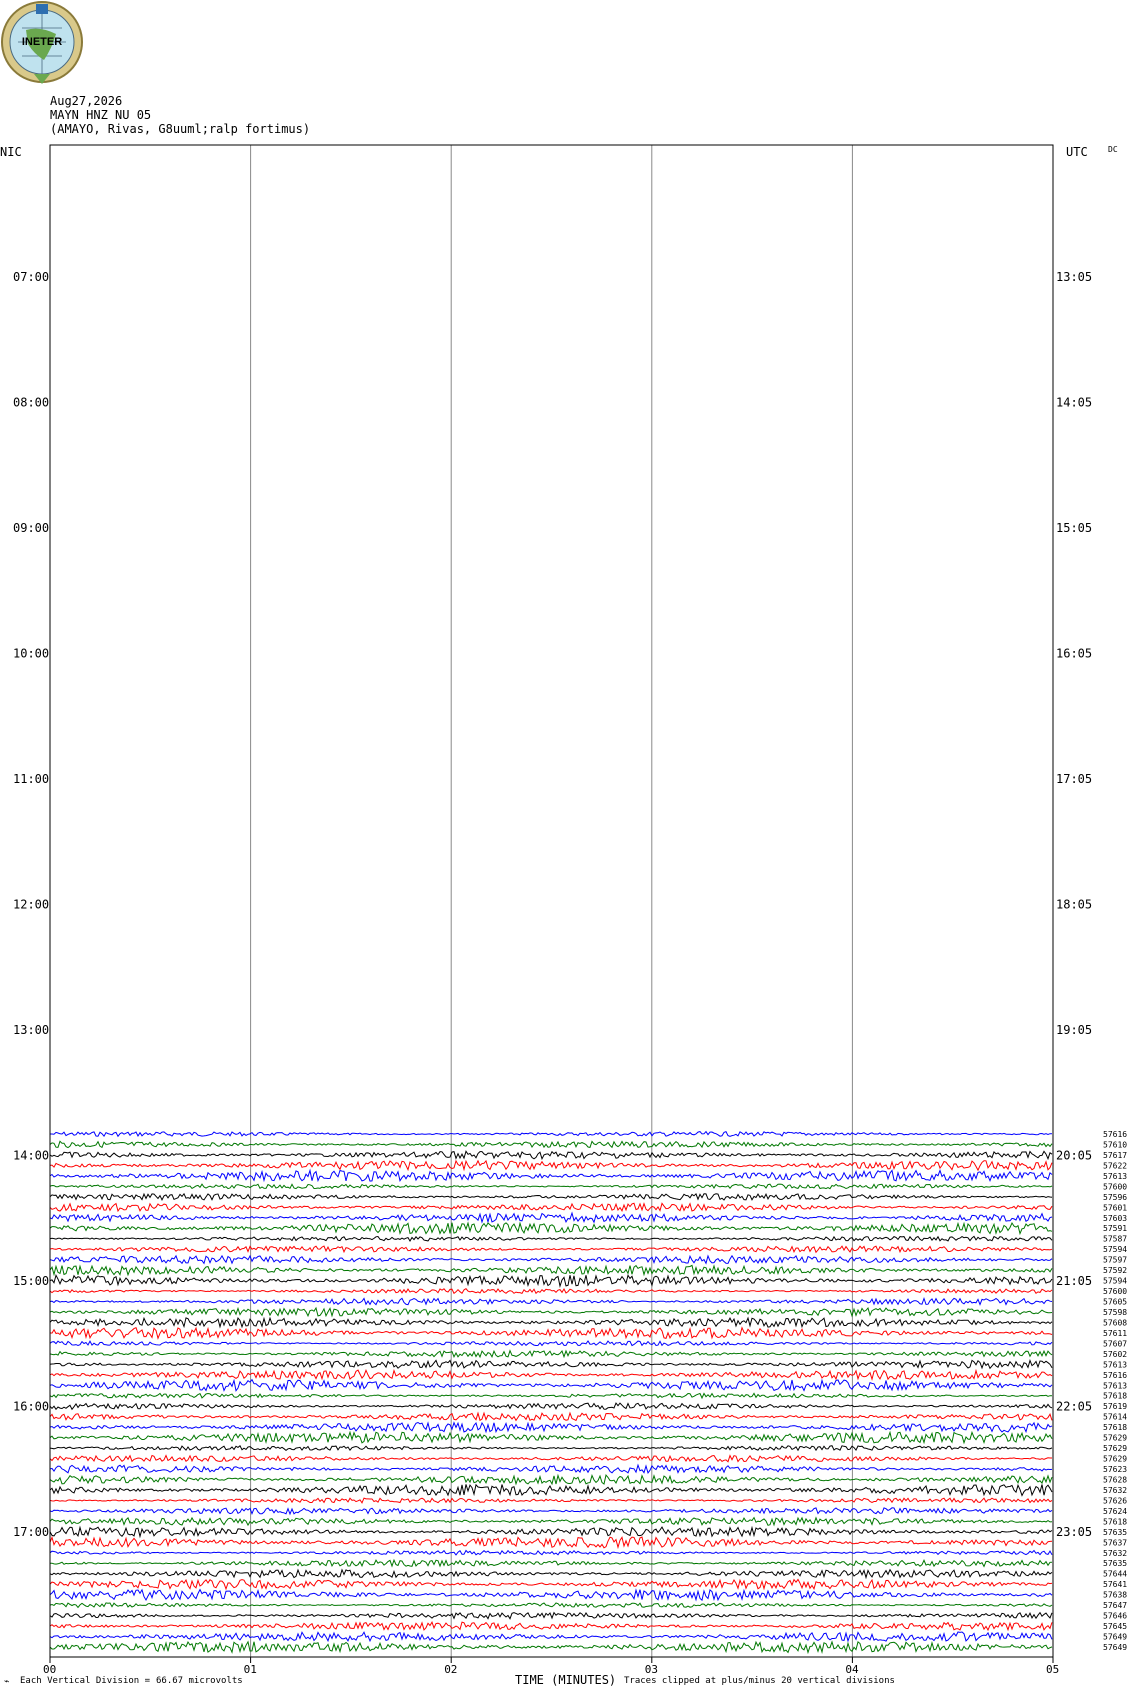  What do you see at coordinates (651, 1669) in the screenshot?
I see `x-tick-label-03: 03` at bounding box center [651, 1669].